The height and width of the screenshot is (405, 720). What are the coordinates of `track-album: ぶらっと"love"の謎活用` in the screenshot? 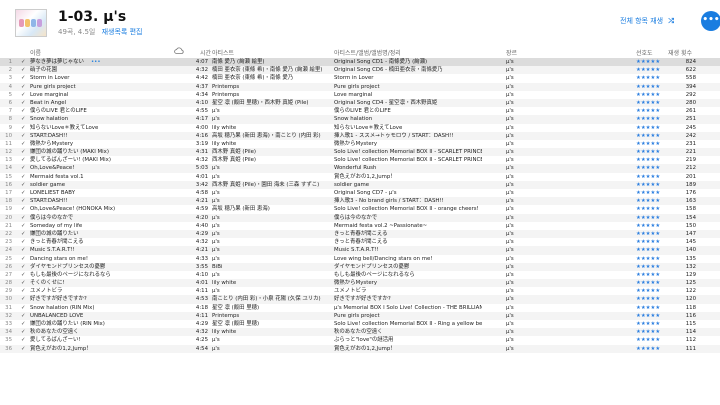 It's located at (408, 340).